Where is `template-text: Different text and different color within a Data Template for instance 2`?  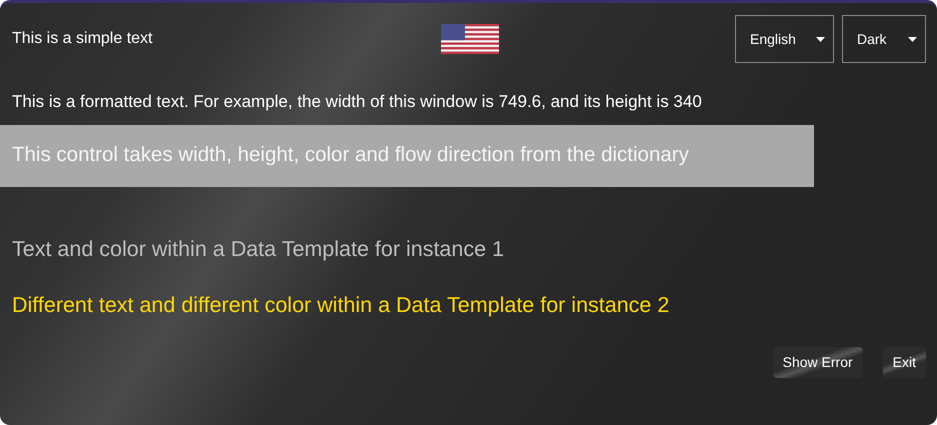 template-text: Different text and different color within a Data Template for instance 2 is located at coordinates (340, 305).